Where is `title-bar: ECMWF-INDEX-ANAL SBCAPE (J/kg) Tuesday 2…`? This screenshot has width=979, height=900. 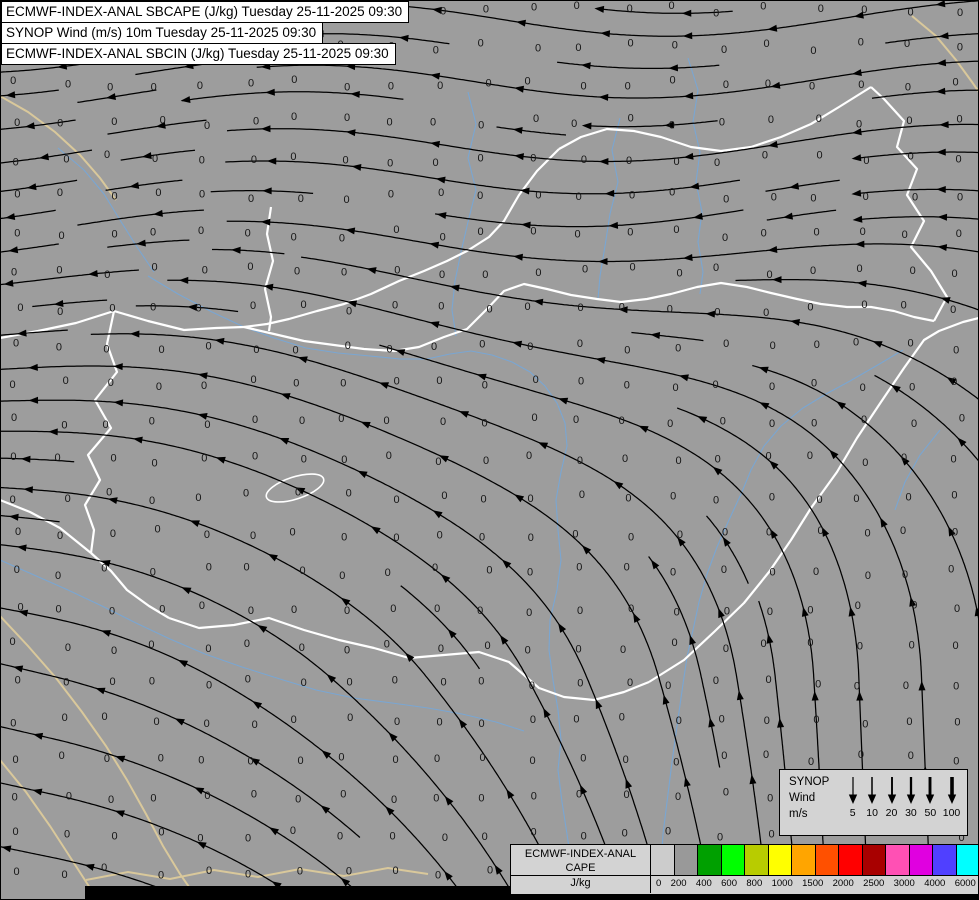
title-bar: ECMWF-INDEX-ANAL SBCAPE (J/kg) Tuesday 2… is located at coordinates (205, 33).